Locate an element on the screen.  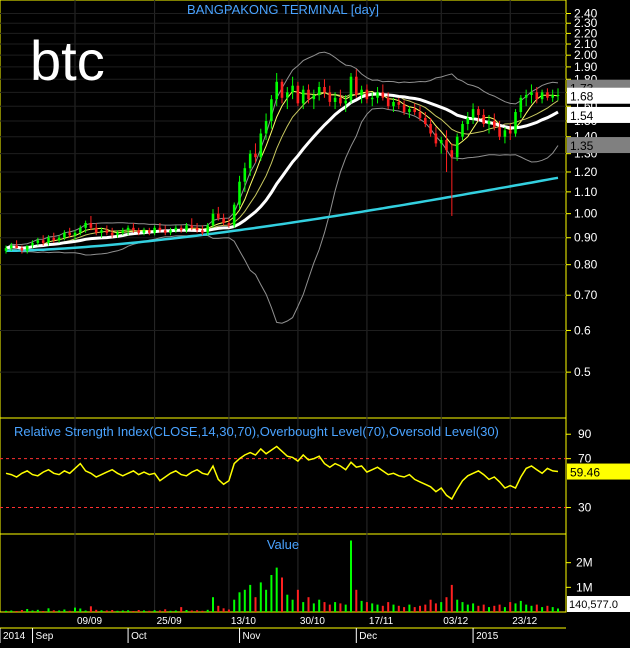
period-label: Dec is located at coordinates (368, 636).